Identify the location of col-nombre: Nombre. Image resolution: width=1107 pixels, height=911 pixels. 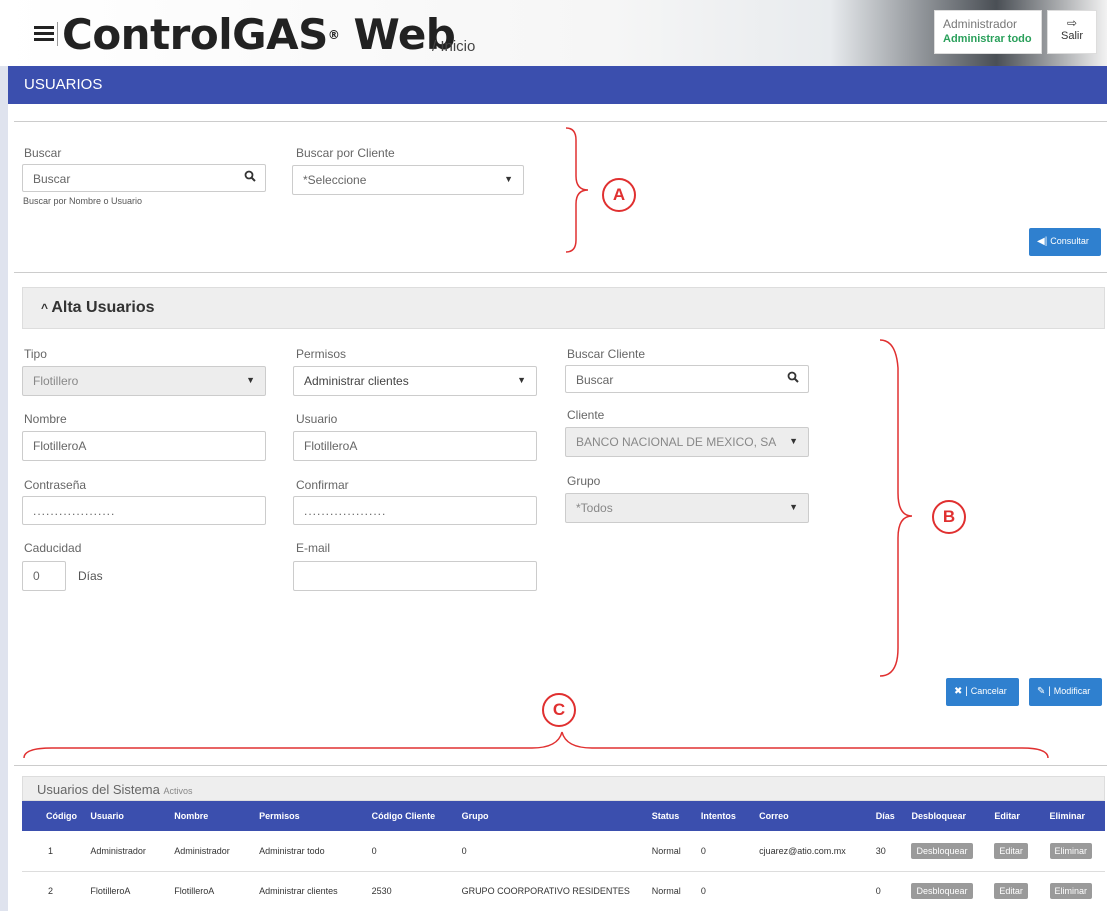
(211, 816).